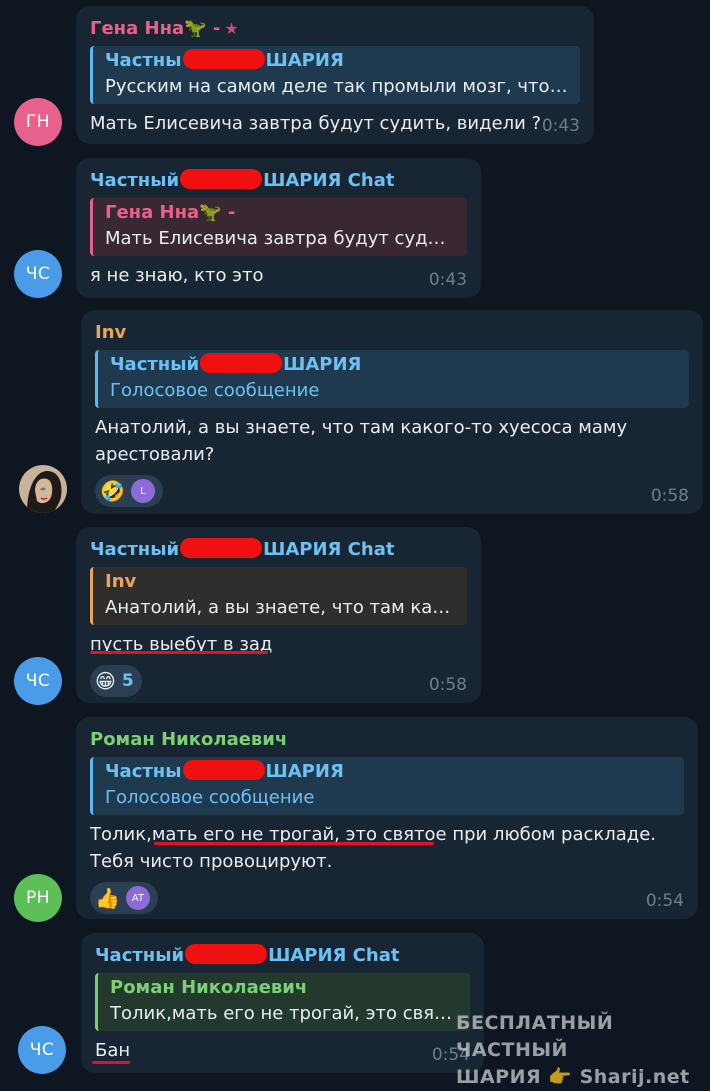 This screenshot has width=710, height=1091. I want to click on reactor-avatar: L, so click(142, 491).